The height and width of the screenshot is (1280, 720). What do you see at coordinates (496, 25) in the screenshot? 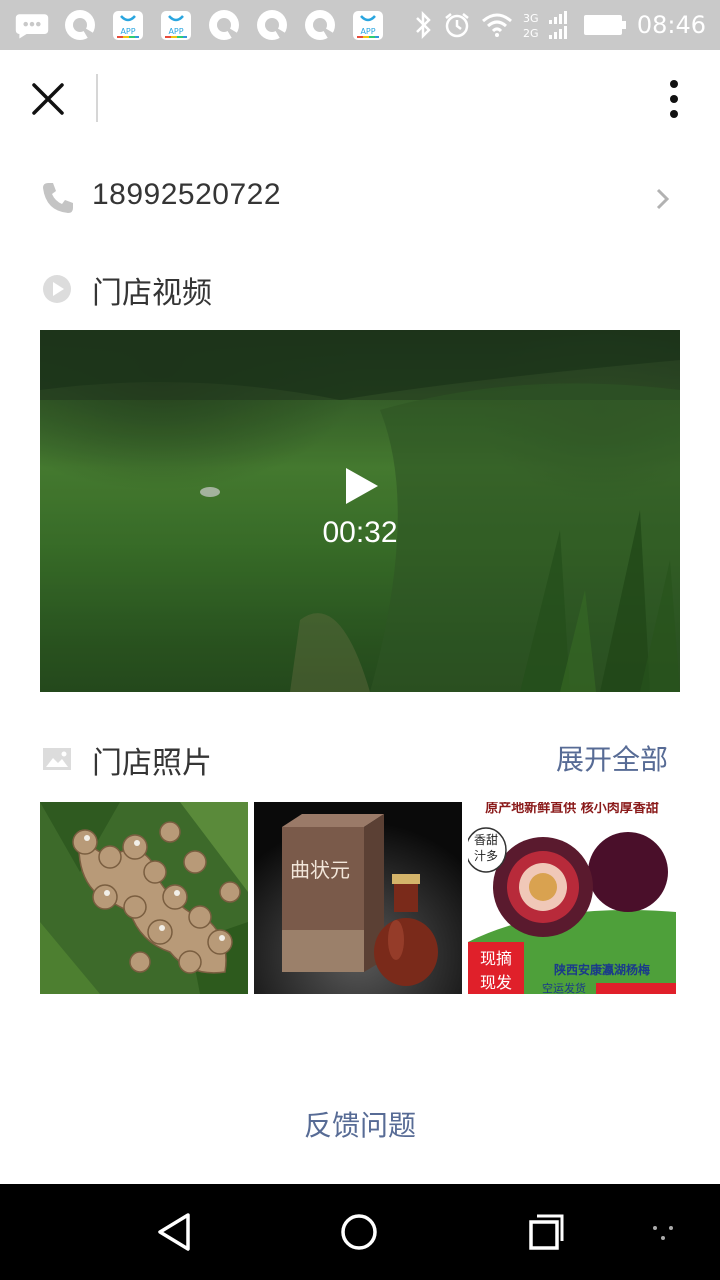
I see `wifi-icon` at bounding box center [496, 25].